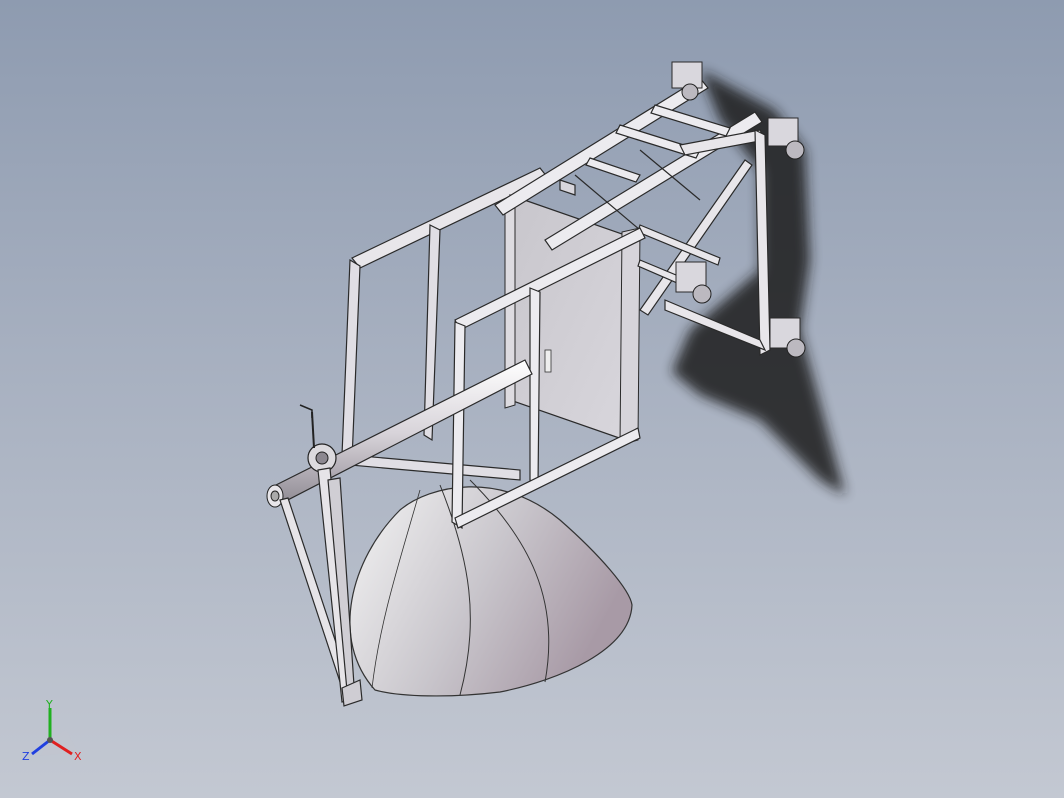  Describe the element at coordinates (318, 438) in the screenshot. I see `gear-drive` at that location.